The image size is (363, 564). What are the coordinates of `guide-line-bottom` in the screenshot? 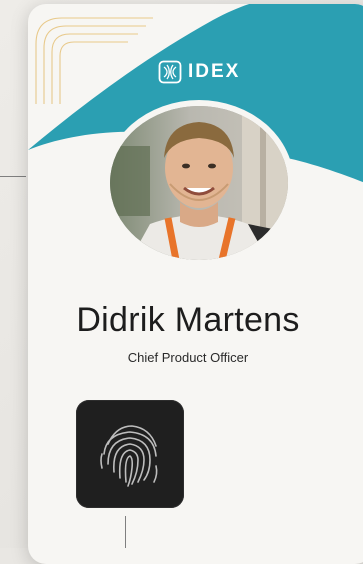 It's located at (125, 532).